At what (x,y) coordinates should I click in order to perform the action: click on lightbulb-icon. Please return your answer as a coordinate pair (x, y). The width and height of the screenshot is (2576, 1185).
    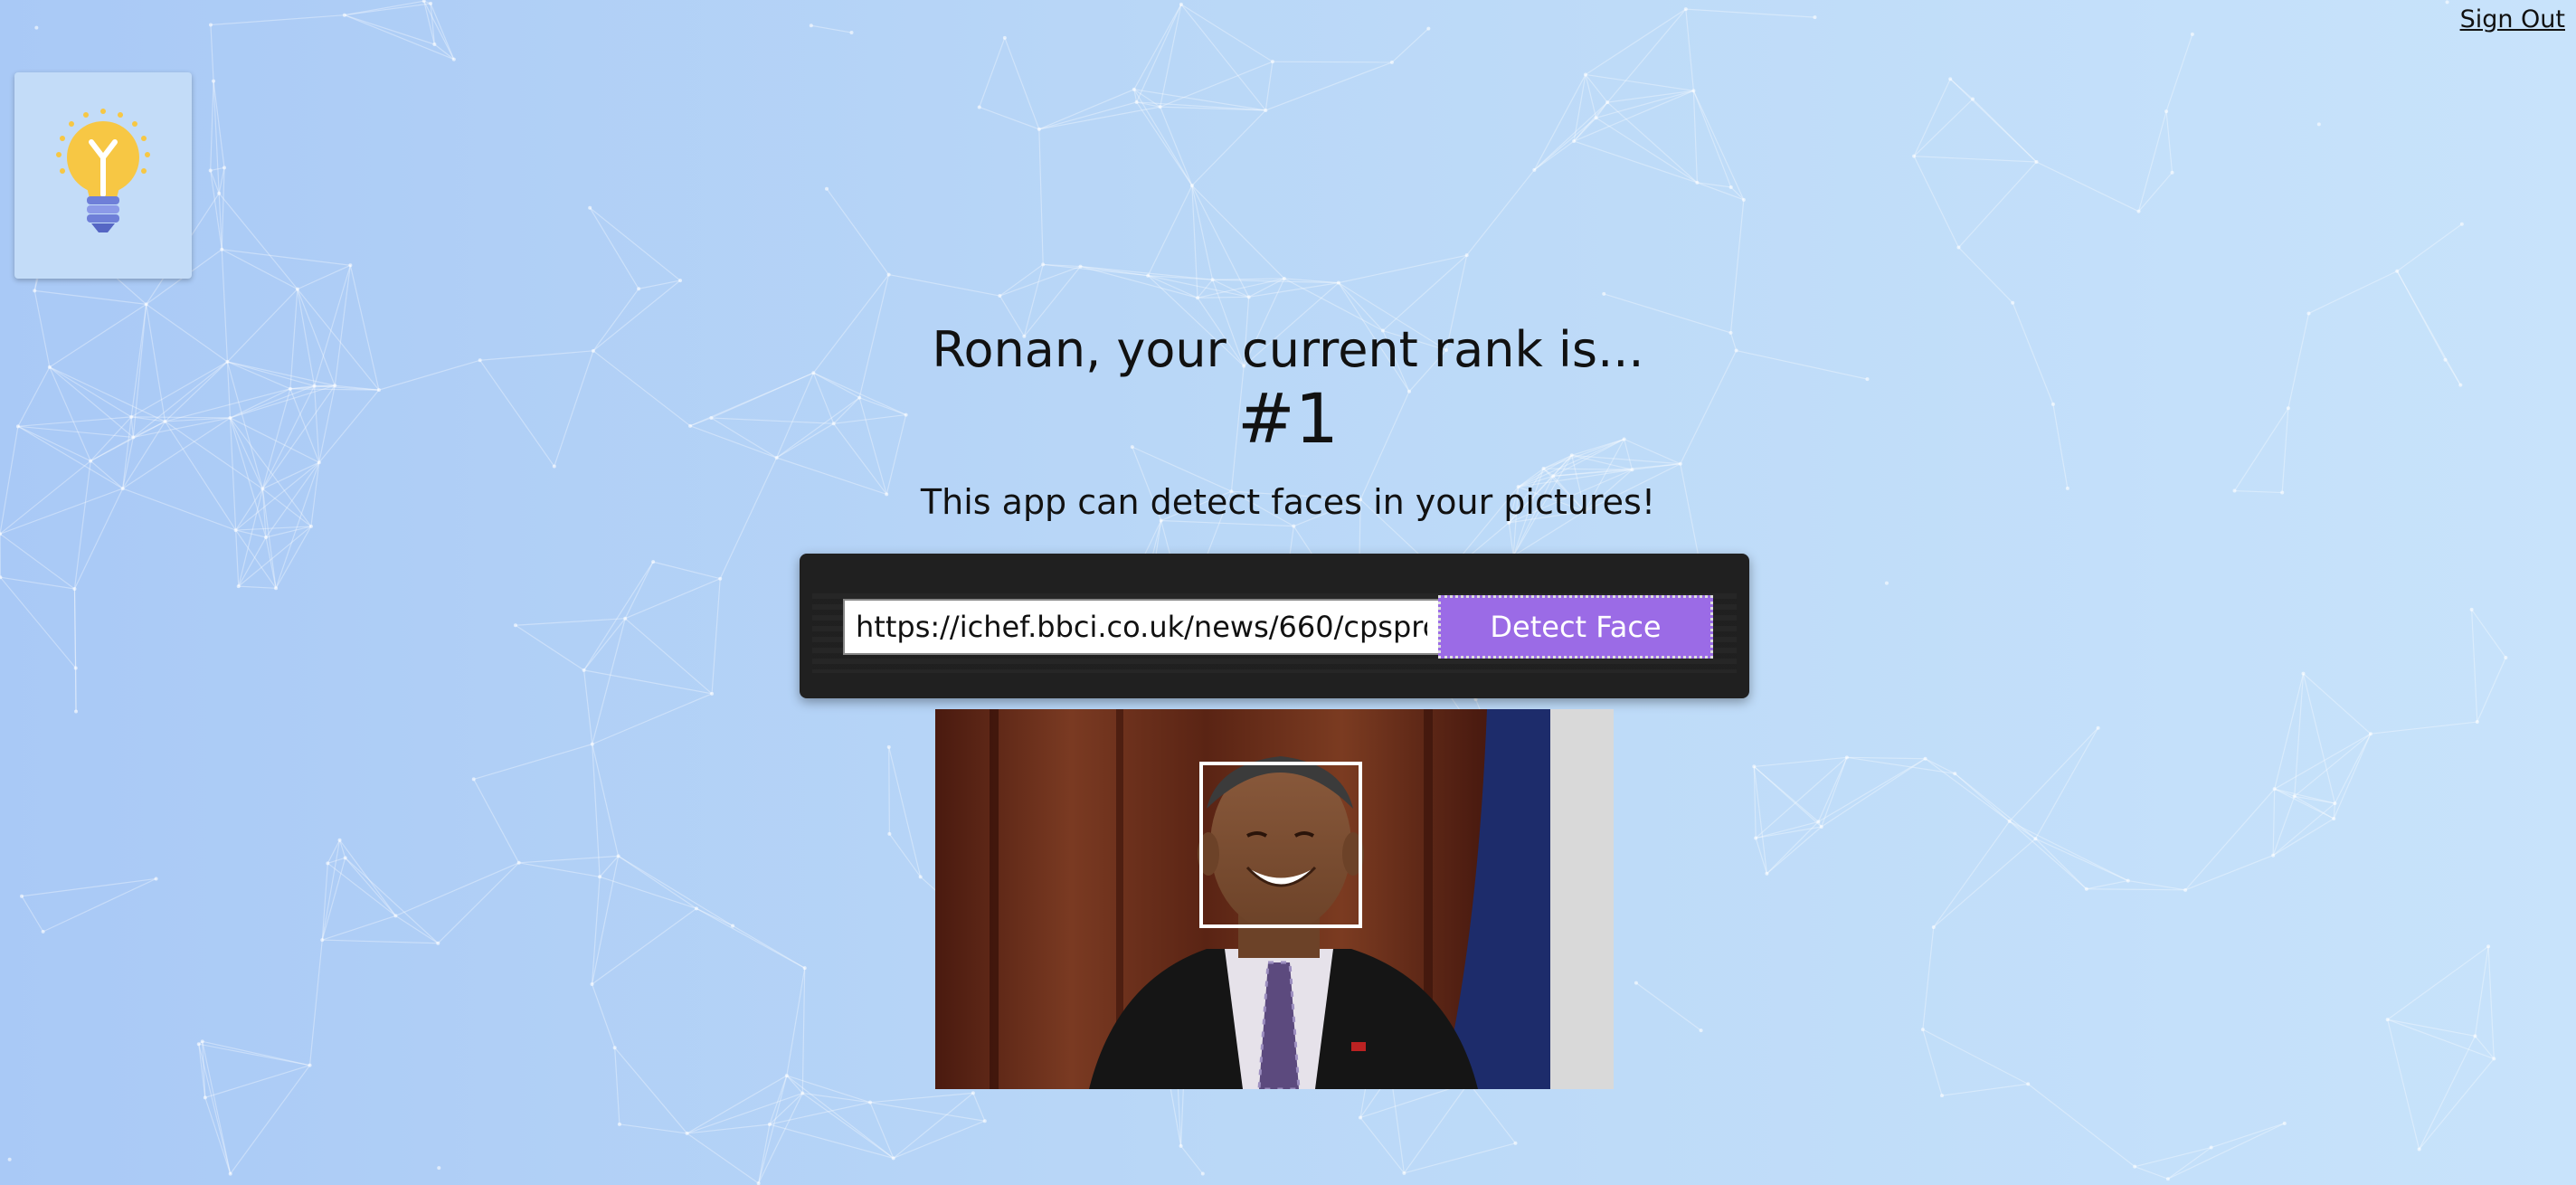
    Looking at the image, I should click on (103, 171).